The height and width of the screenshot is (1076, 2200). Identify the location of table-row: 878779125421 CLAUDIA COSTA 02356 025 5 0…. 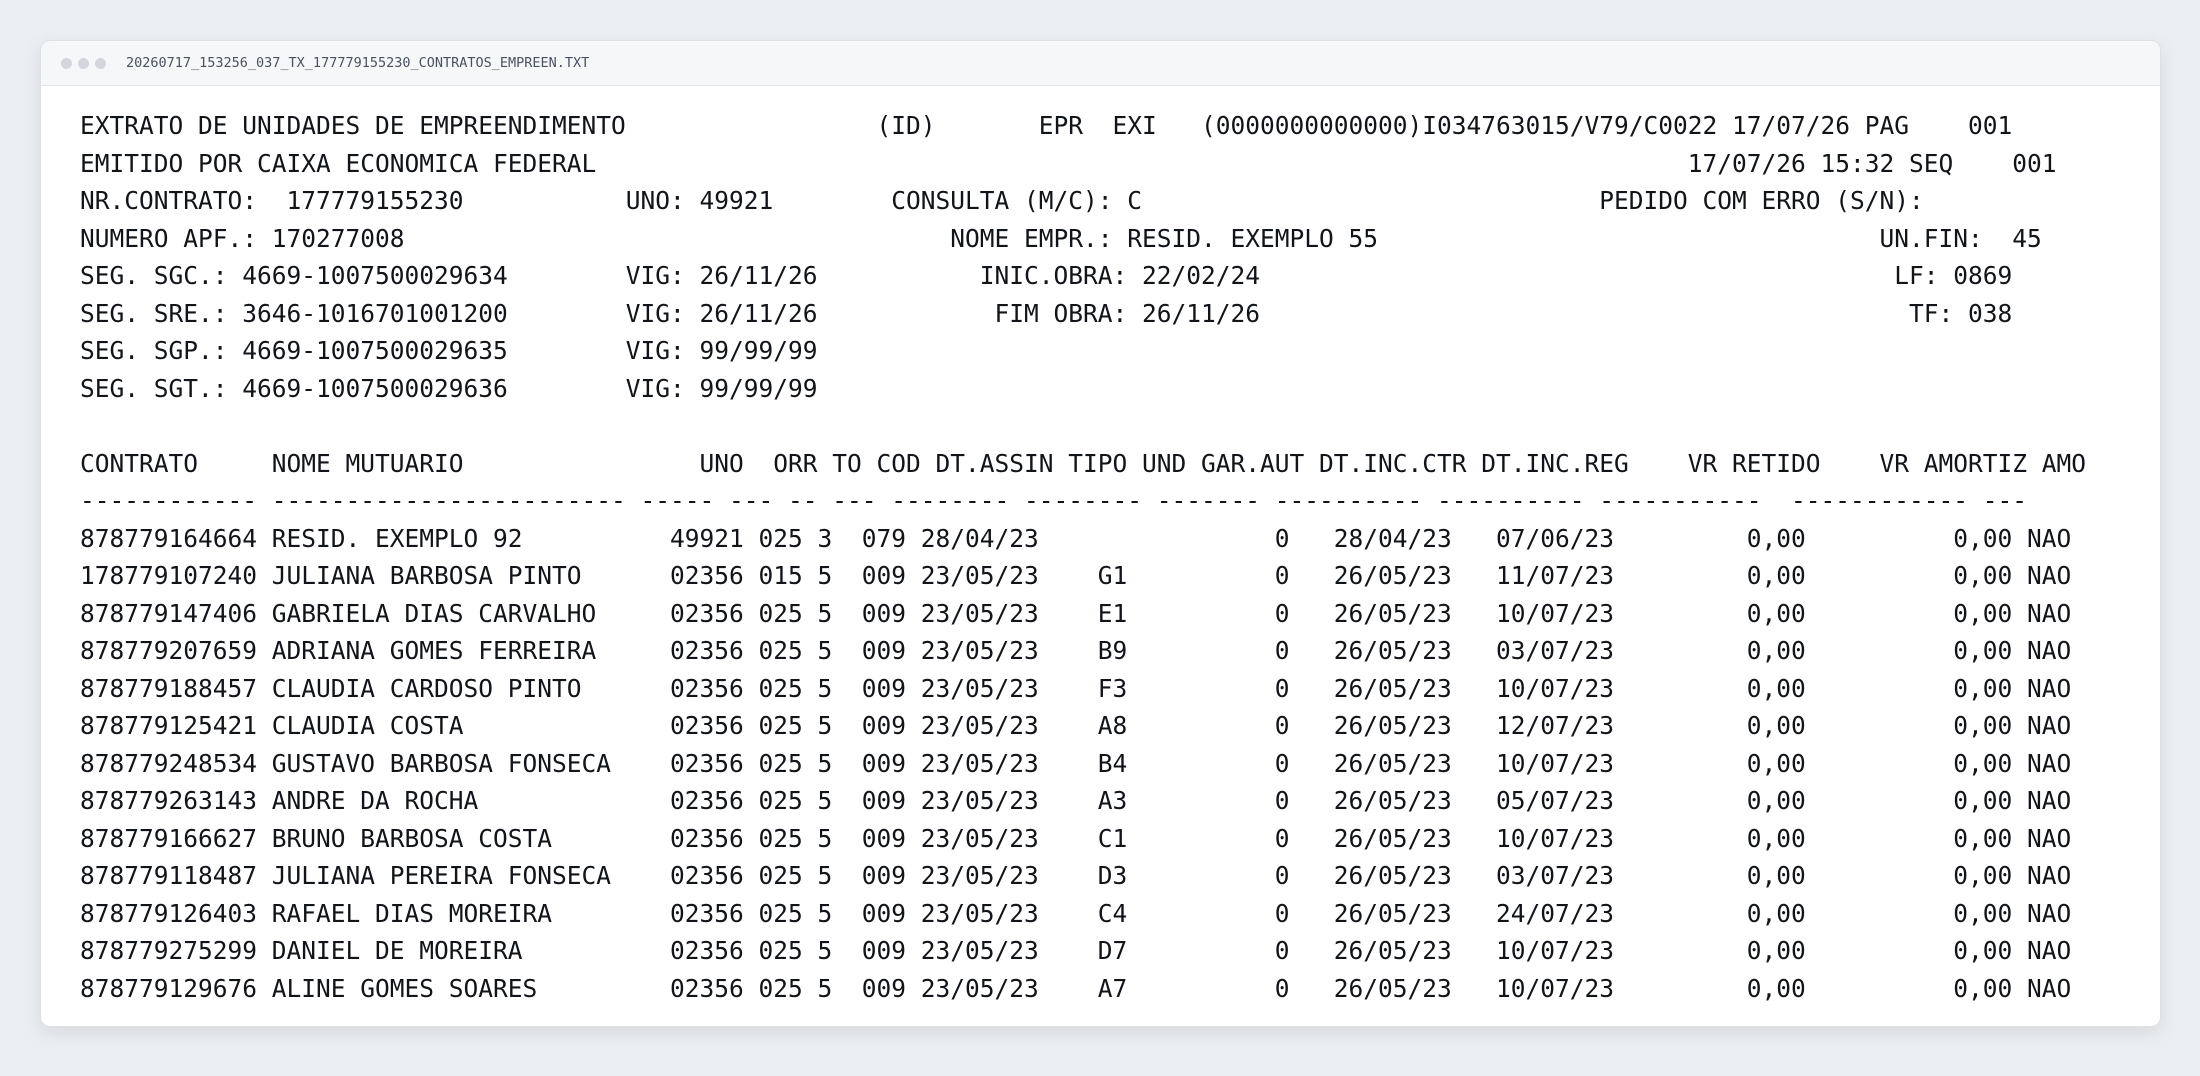
(1076, 725).